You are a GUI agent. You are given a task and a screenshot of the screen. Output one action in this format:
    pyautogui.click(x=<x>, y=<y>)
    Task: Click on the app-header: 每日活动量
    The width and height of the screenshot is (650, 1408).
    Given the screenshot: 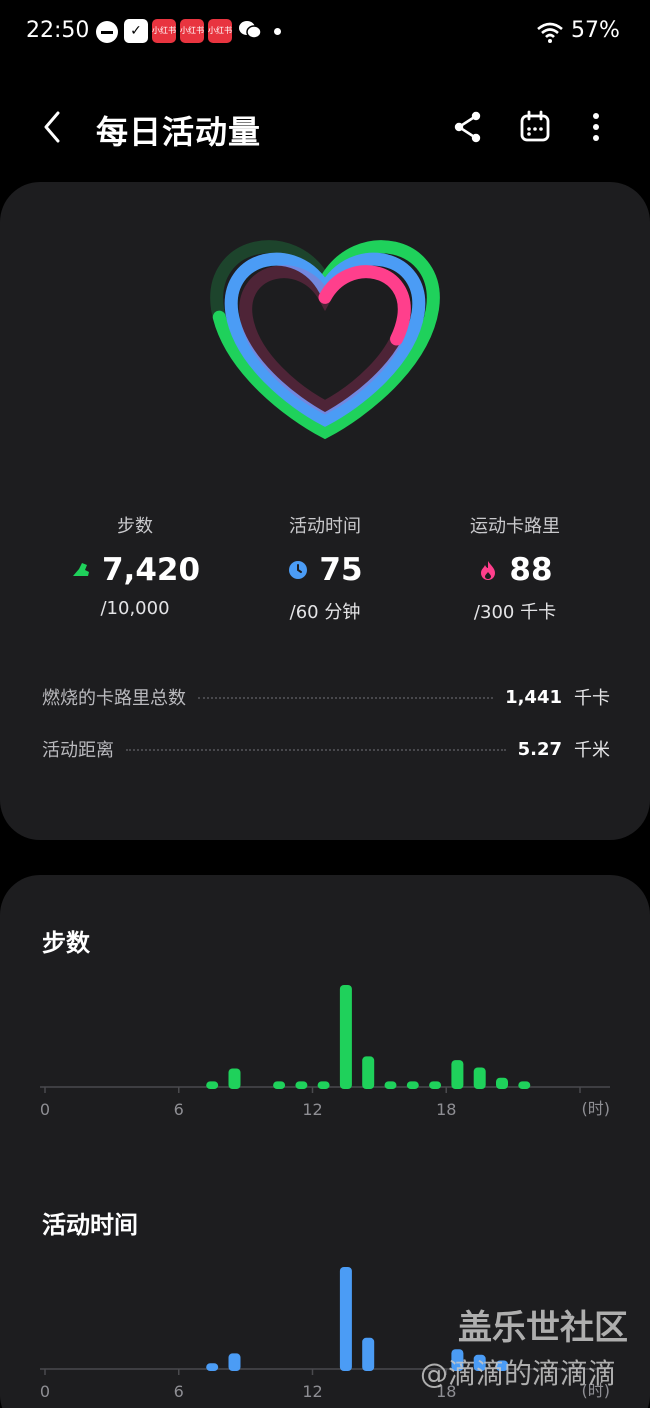 What is the action you would take?
    pyautogui.click(x=325, y=127)
    